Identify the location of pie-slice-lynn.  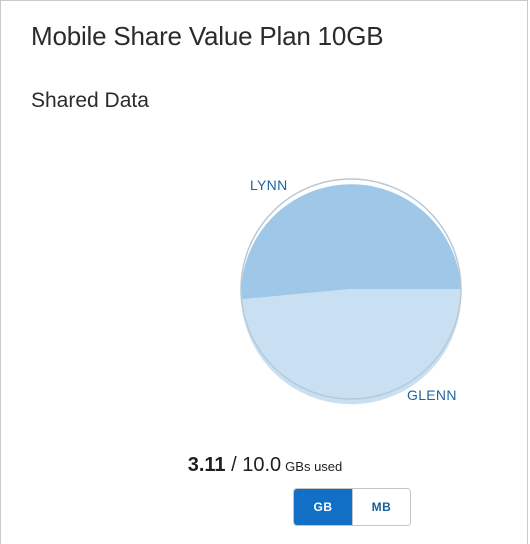
(351, 242).